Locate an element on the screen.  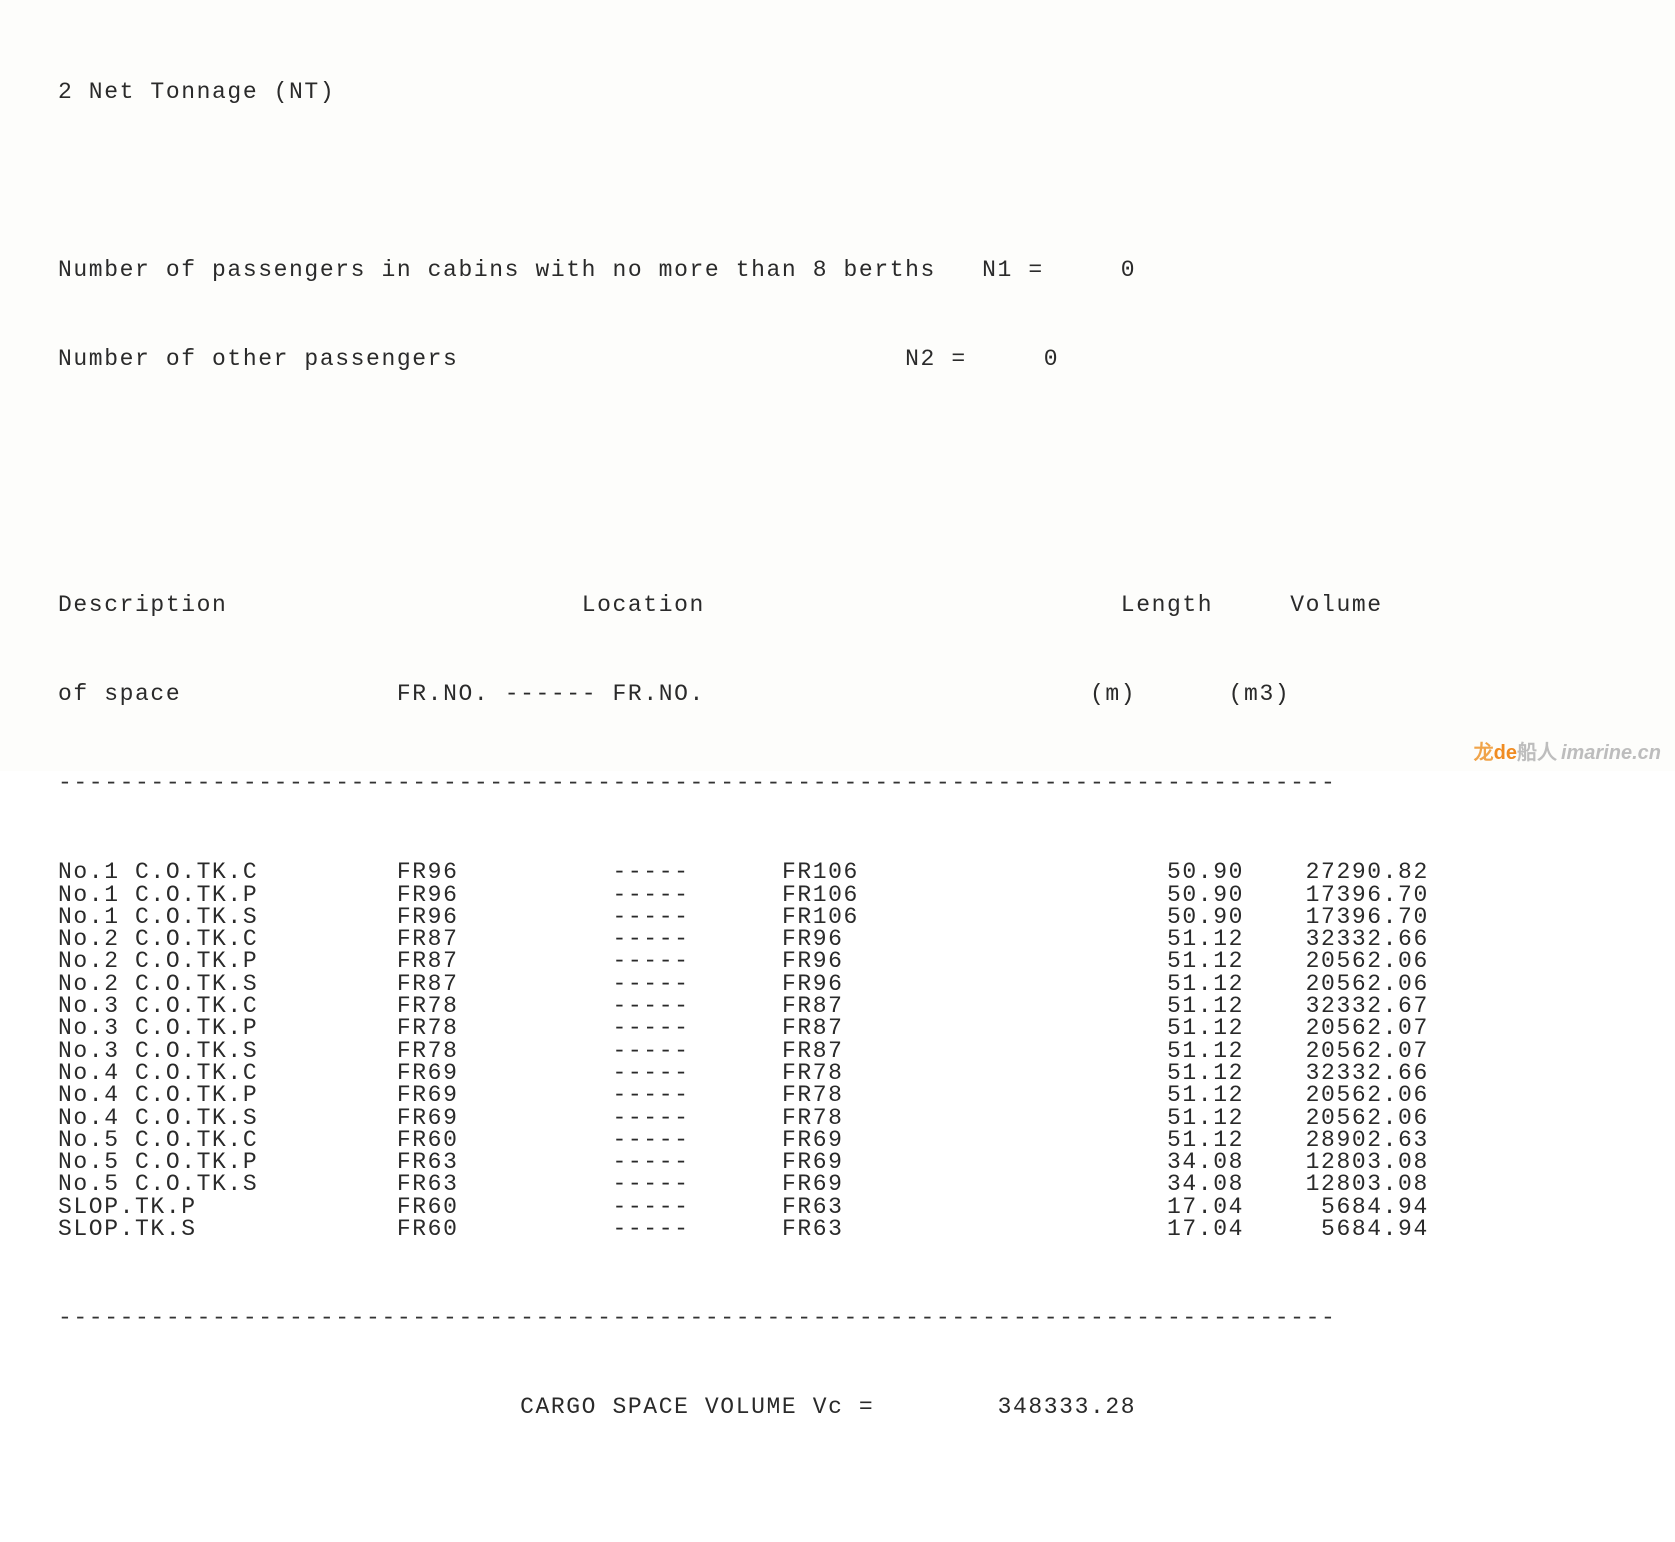
header-to-frno: FR.NO. is located at coordinates (658, 693).